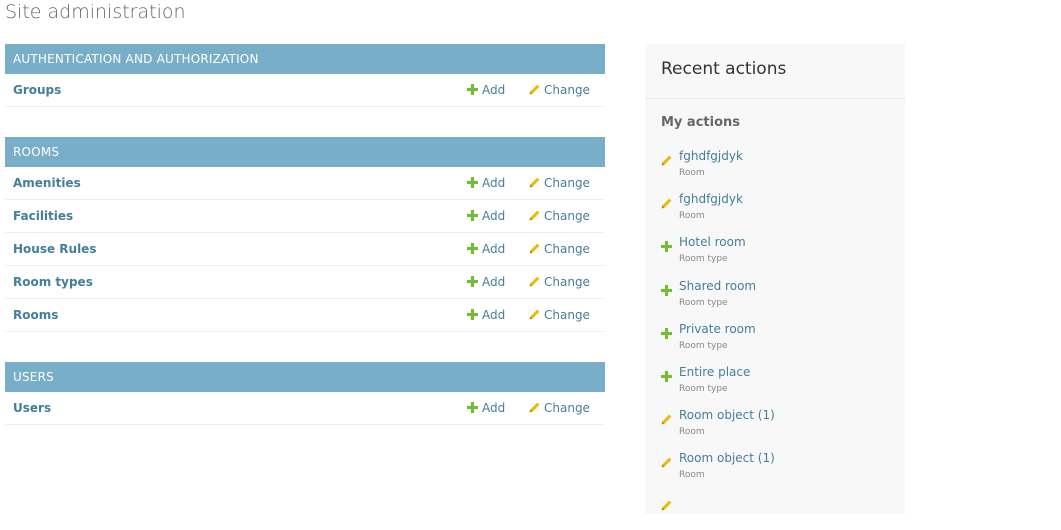 The image size is (1061, 530). What do you see at coordinates (32, 408) in the screenshot?
I see `model-link: Users` at bounding box center [32, 408].